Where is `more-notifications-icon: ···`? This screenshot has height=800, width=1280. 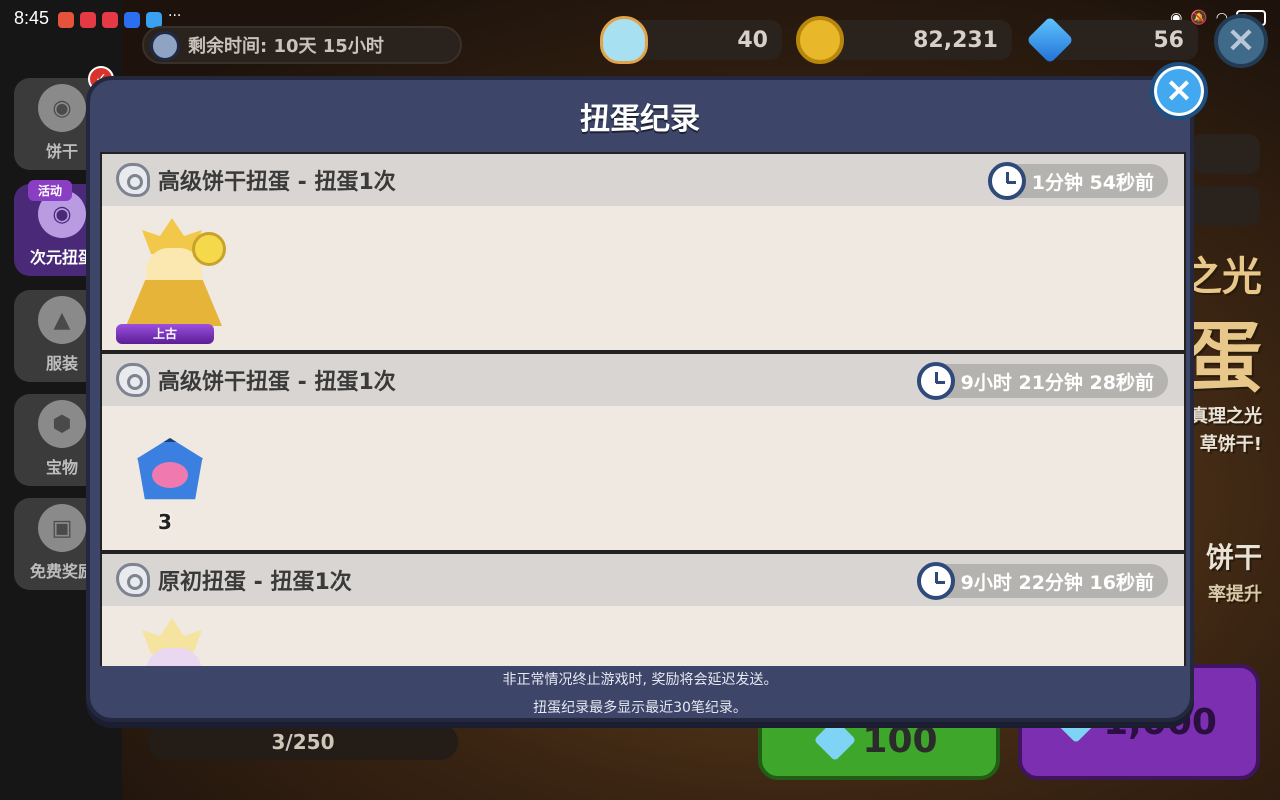
more-notifications-icon: ··· is located at coordinates (175, 16).